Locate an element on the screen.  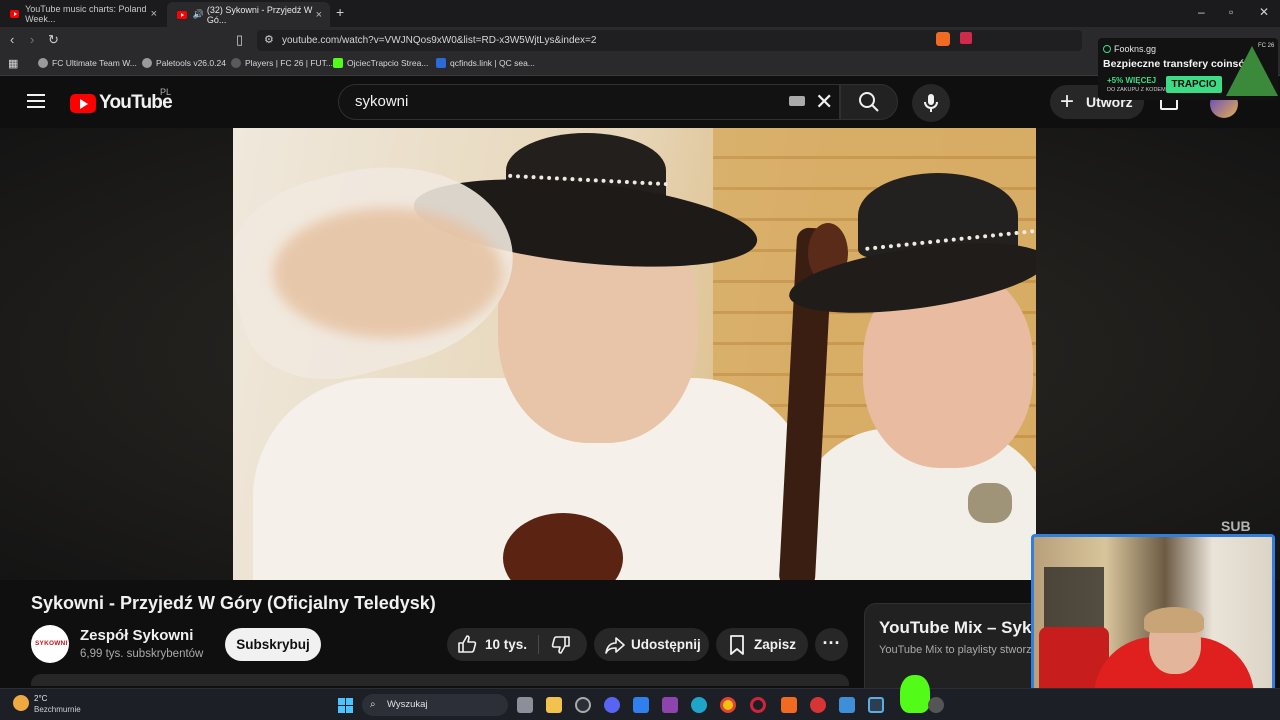
clear-search-icon: ✕ is located at coordinates (824, 102).